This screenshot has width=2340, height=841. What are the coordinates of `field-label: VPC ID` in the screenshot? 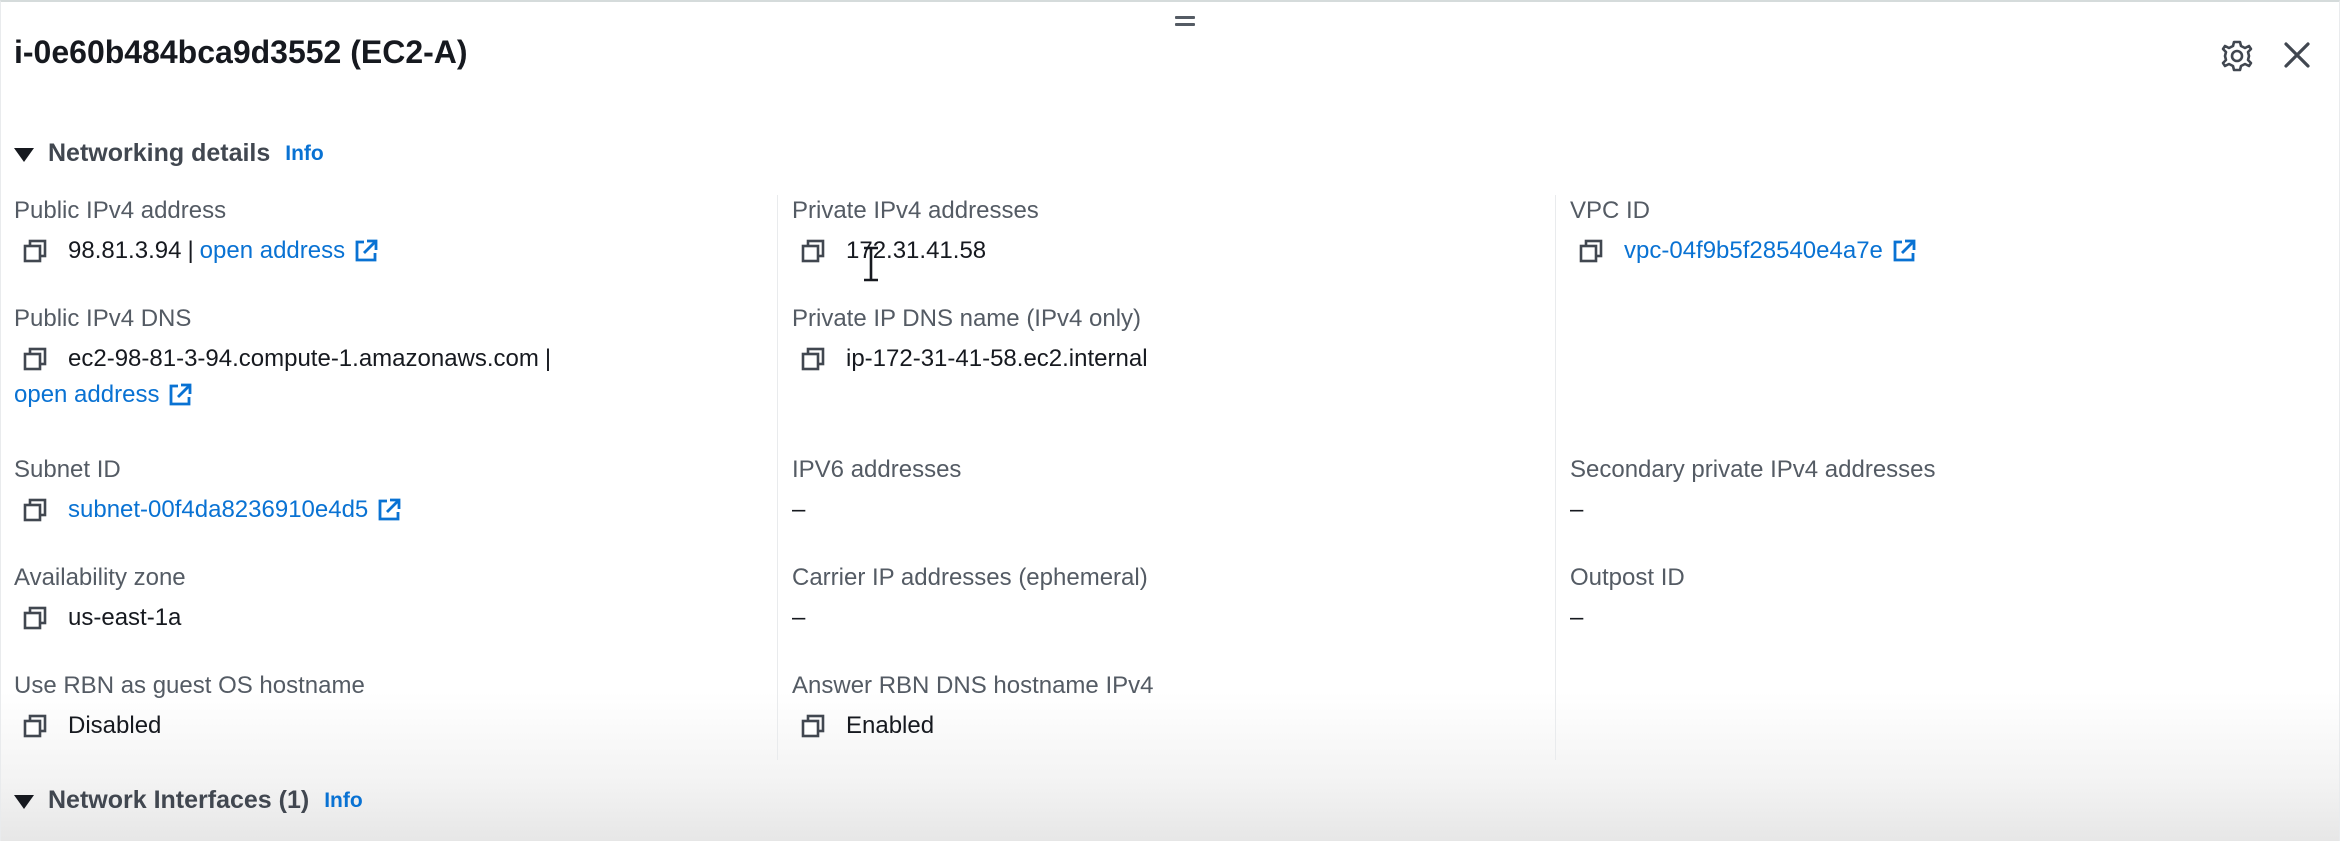 It's located at (1610, 210).